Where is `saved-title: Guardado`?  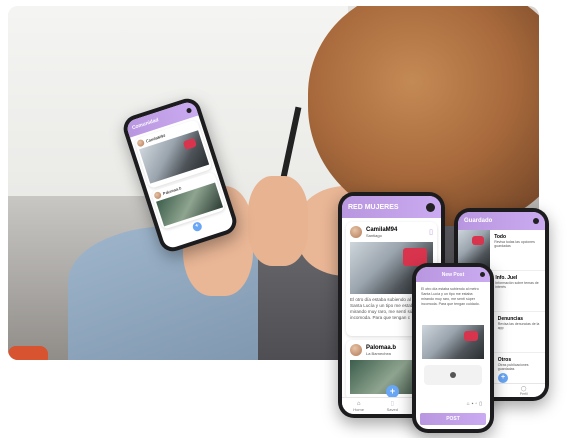 saved-title: Guardado is located at coordinates (478, 221).